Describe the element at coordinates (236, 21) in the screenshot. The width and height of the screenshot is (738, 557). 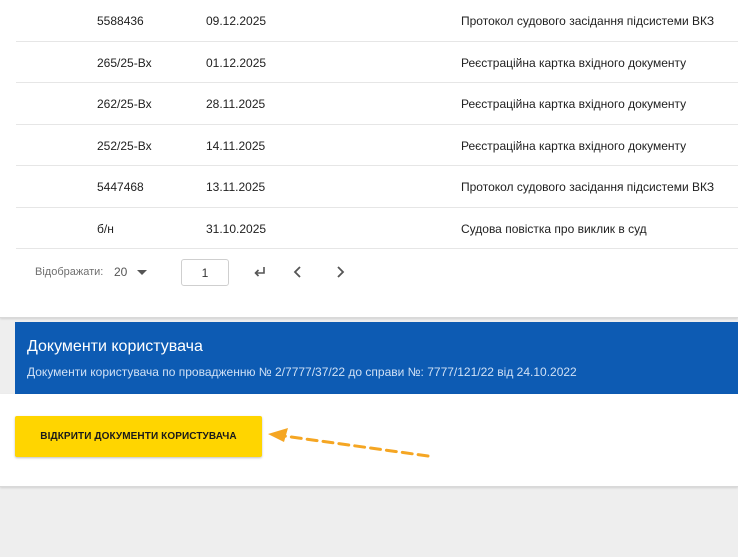
I see `doc-date: 09.12.2025` at that location.